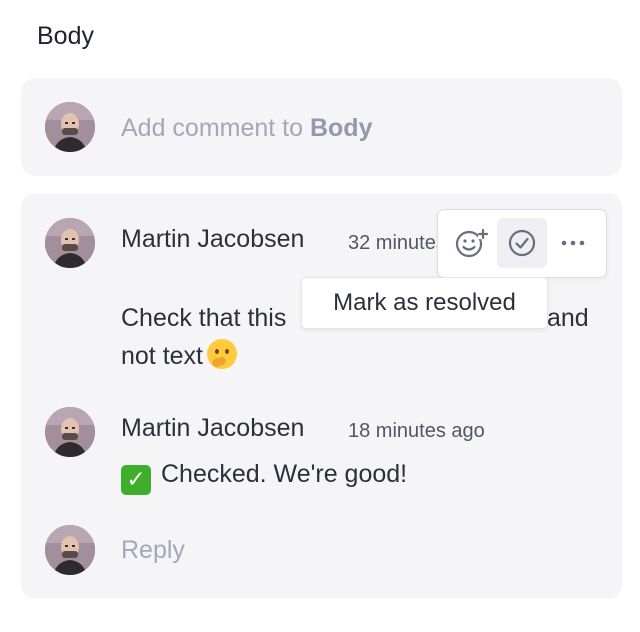 Image resolution: width=640 pixels, height=632 pixels. I want to click on thinking-face-icon, so click(222, 354).